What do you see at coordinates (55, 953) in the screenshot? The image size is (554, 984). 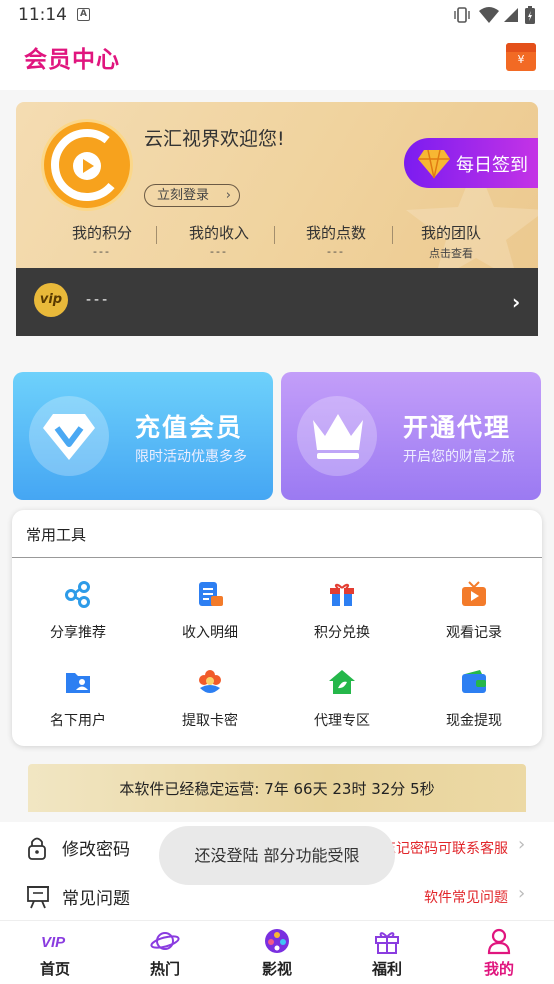 I see `nav-home: VIP 首页` at bounding box center [55, 953].